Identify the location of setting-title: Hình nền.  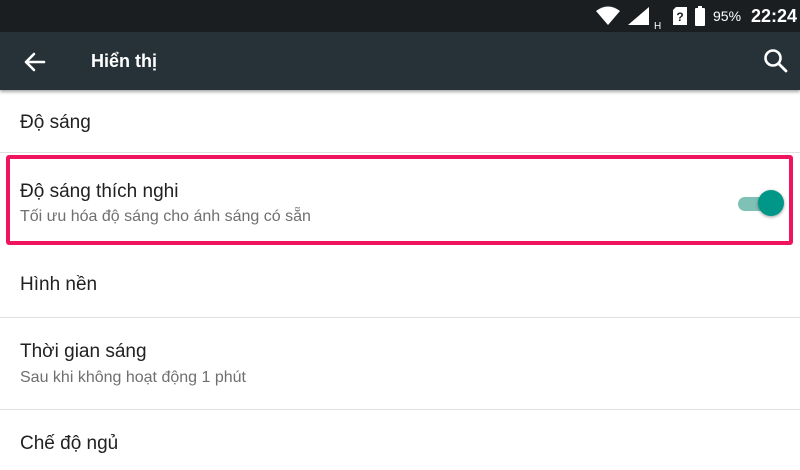
(59, 284).